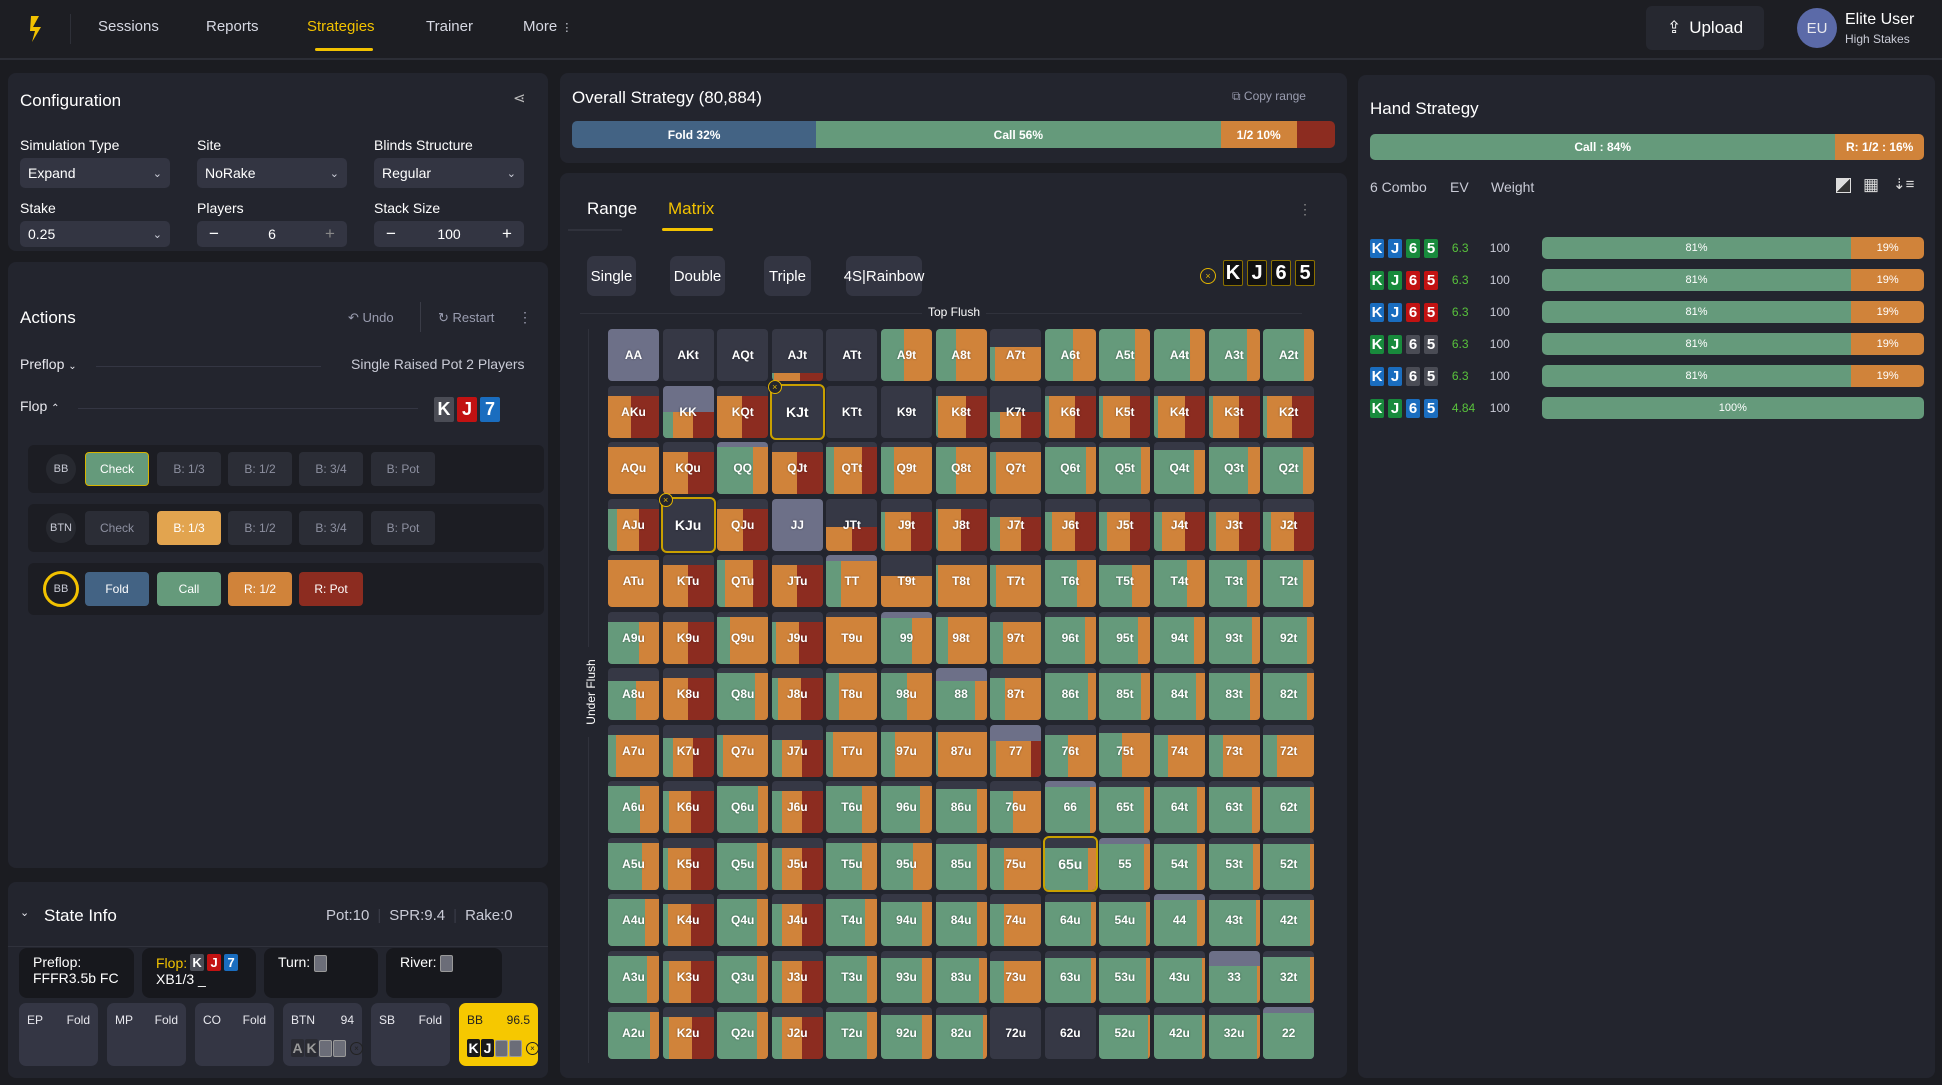  What do you see at coordinates (1016, 637) in the screenshot?
I see `matrix-cell: 97t` at bounding box center [1016, 637].